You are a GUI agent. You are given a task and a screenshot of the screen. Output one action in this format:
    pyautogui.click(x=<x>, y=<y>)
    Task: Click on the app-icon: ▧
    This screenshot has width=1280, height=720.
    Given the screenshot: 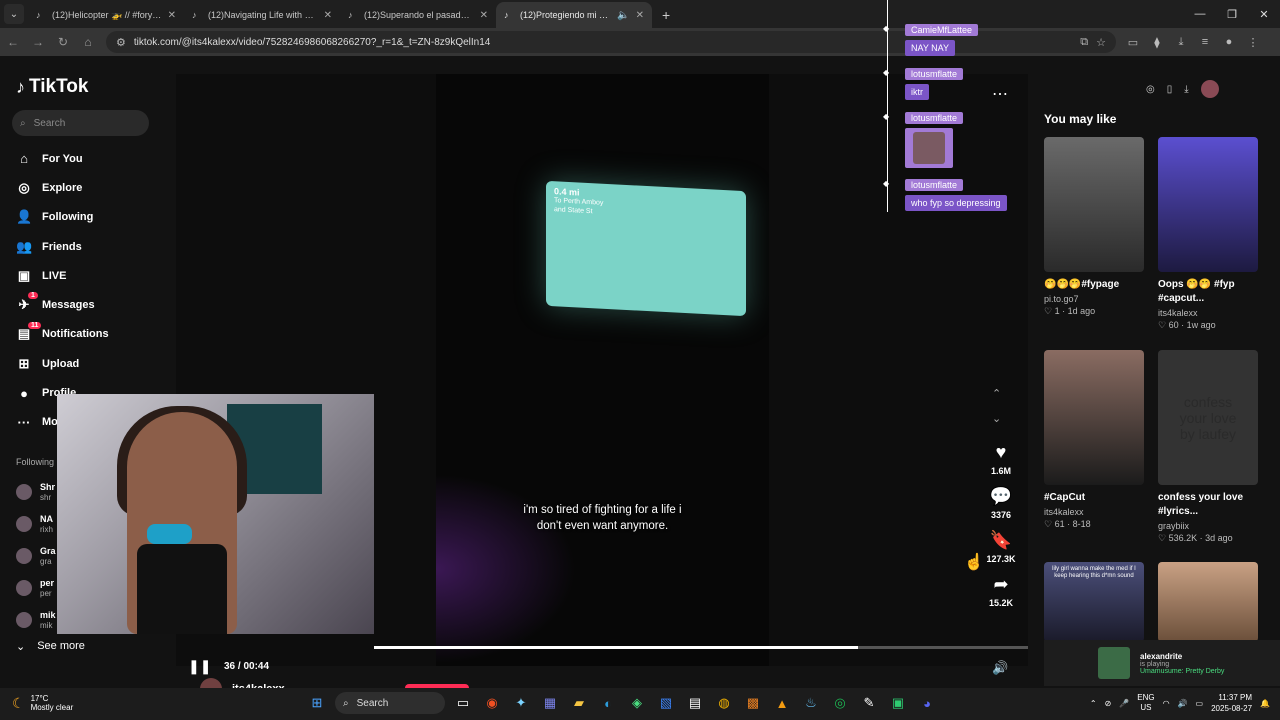 What is the action you would take?
    pyautogui.click(x=666, y=703)
    